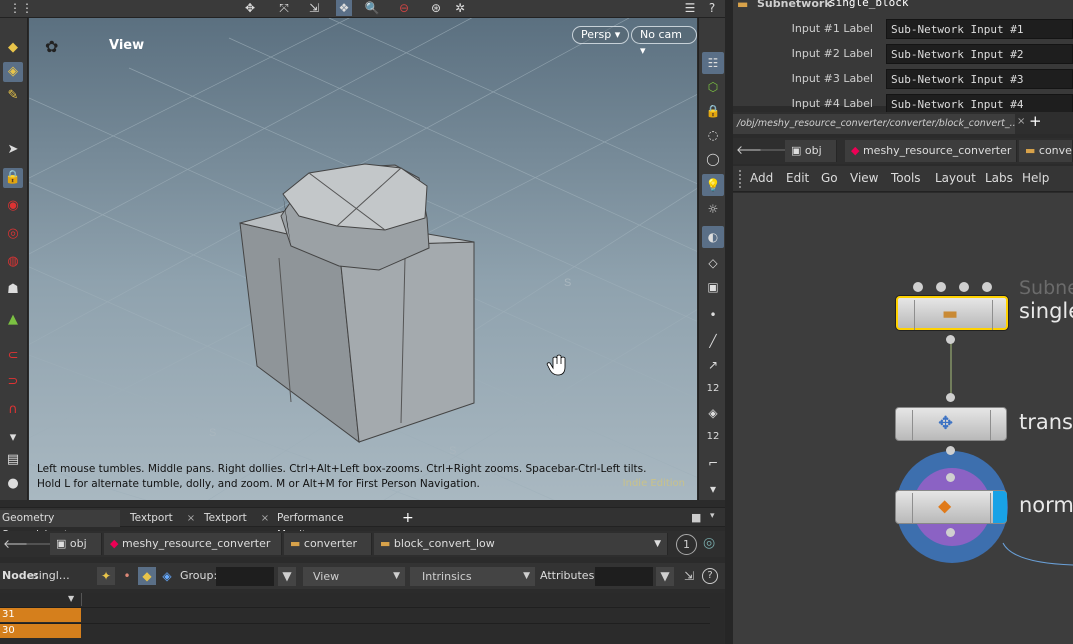 The height and width of the screenshot is (644, 1073). Describe the element at coordinates (147, 576) in the screenshot. I see `primitives-icon: ◆` at that location.